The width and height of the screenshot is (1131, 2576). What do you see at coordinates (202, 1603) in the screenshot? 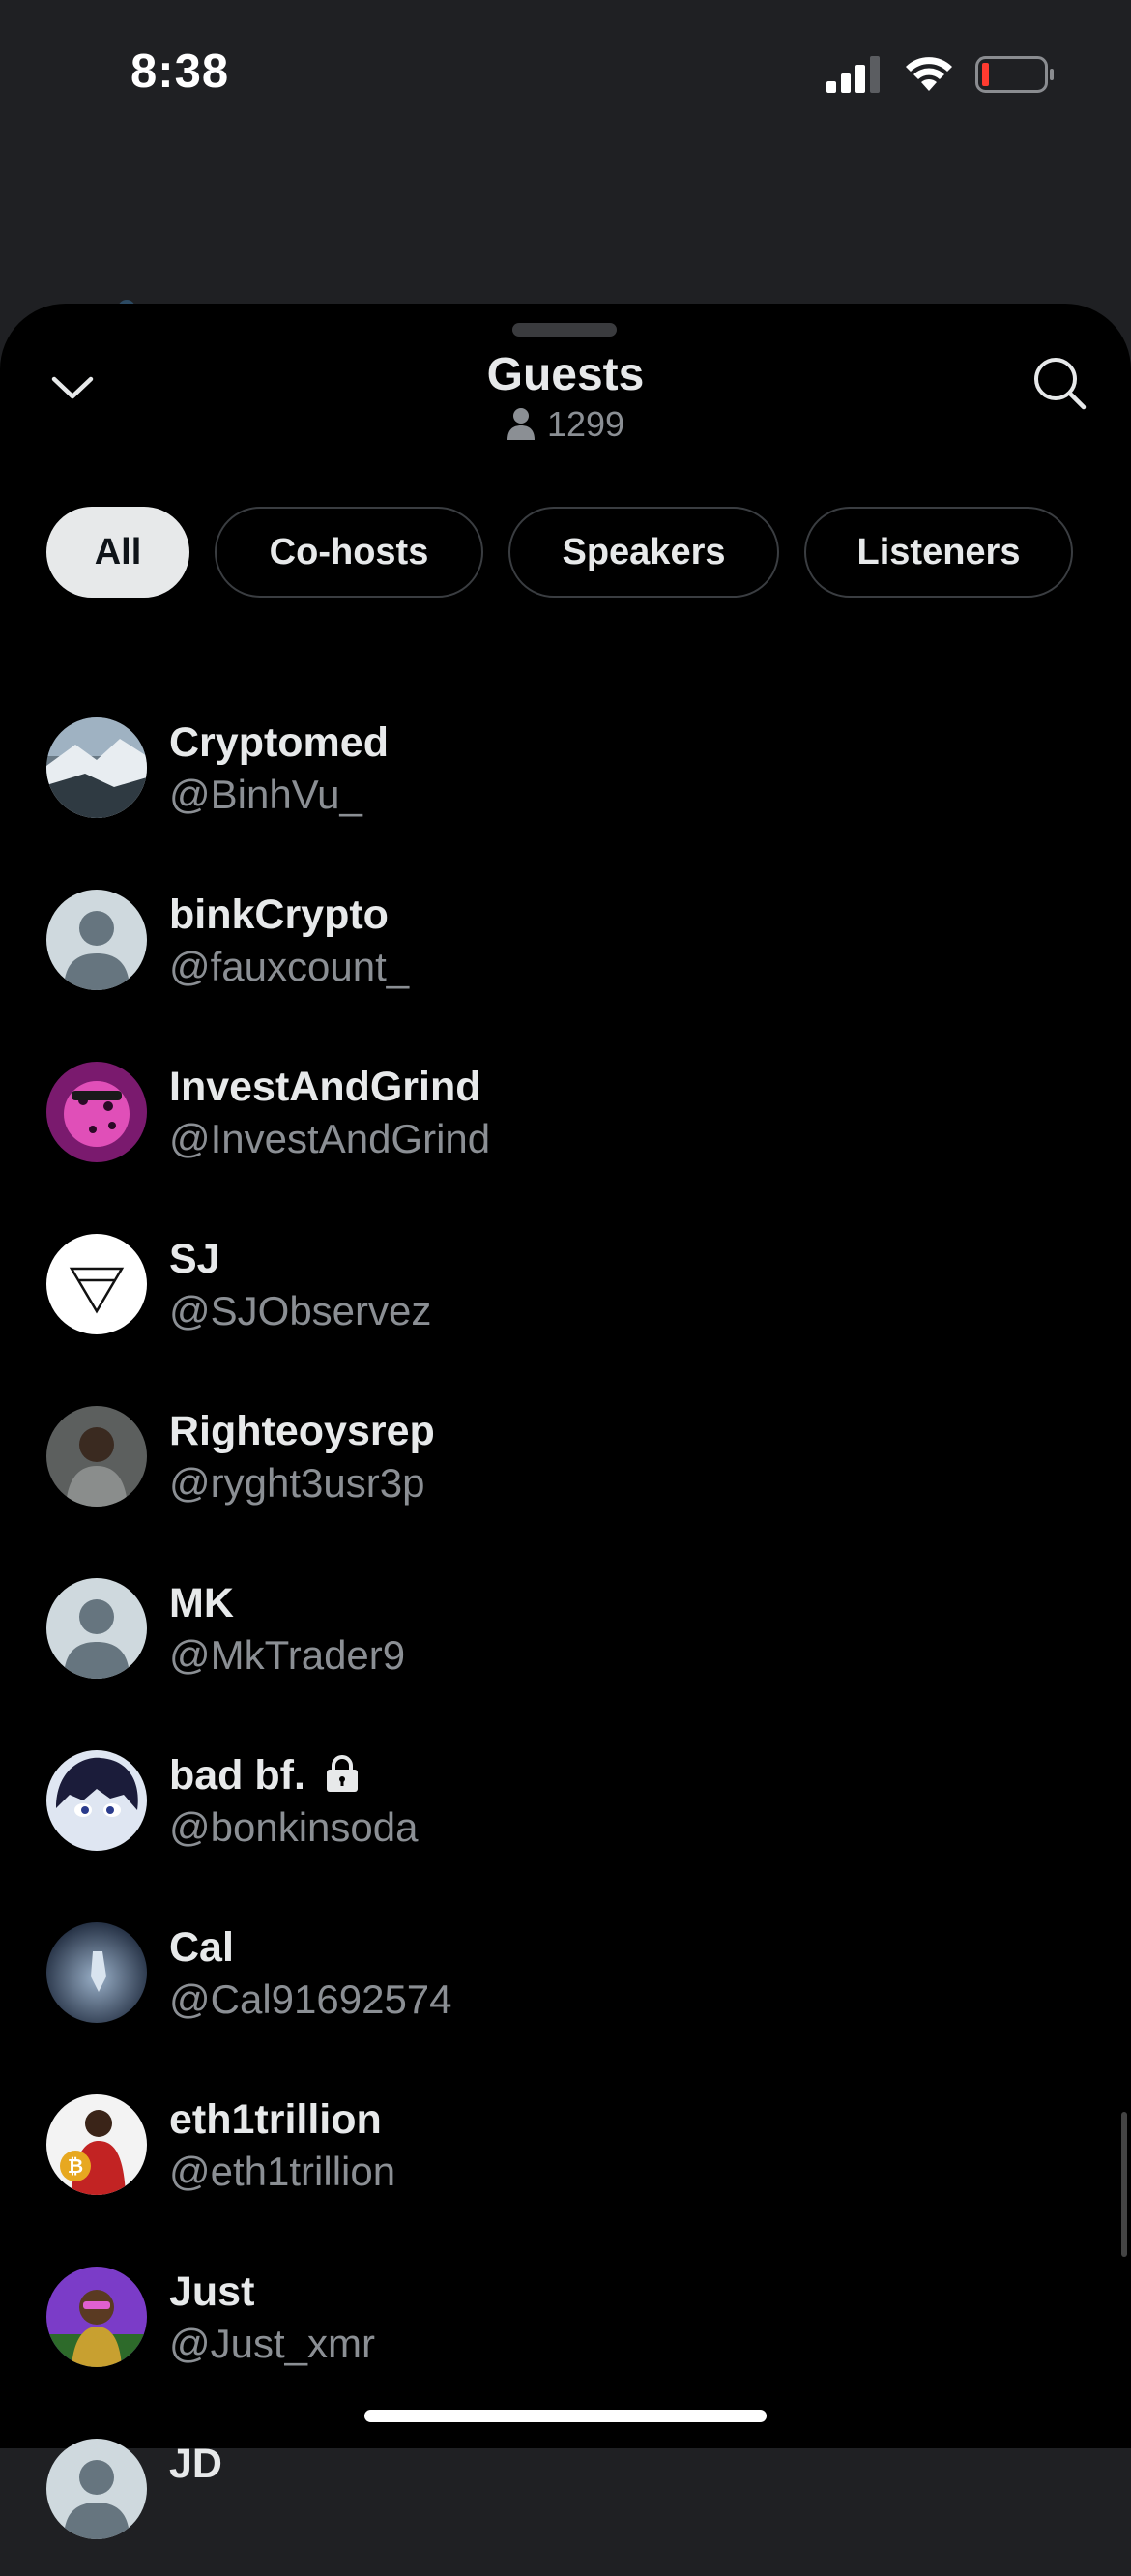
I see `guest-name: MK` at bounding box center [202, 1603].